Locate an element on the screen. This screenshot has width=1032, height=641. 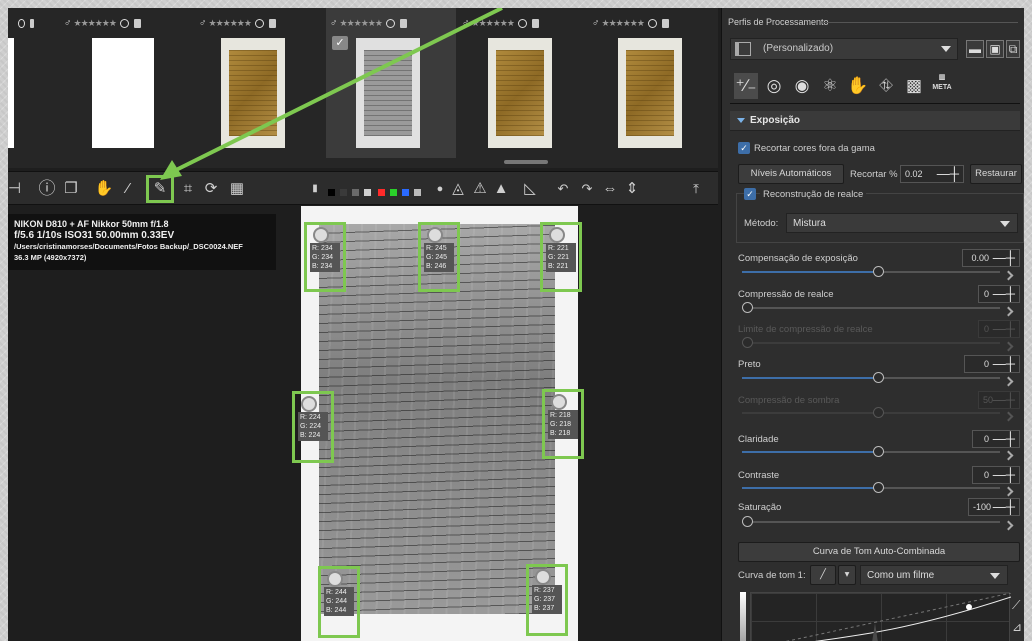
shadow-clip-icon: ◬ is located at coordinates (458, 189).